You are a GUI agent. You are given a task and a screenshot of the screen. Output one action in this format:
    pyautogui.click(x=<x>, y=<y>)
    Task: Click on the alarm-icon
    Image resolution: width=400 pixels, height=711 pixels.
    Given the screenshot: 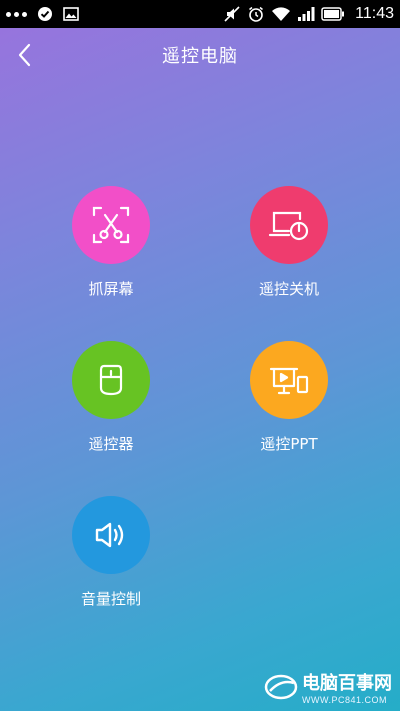 What is the action you would take?
    pyautogui.click(x=256, y=14)
    